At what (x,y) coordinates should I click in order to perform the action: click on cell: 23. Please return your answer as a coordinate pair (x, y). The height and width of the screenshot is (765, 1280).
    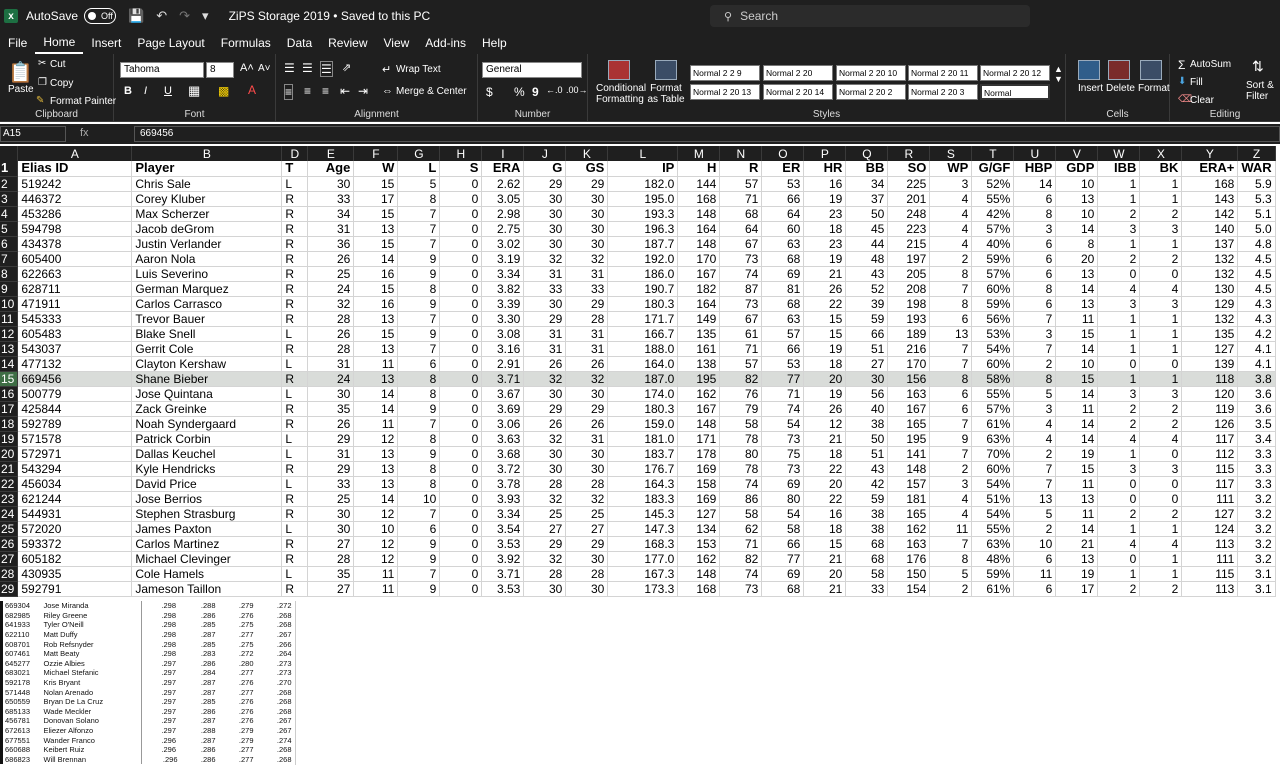
    Looking at the image, I should click on (825, 214).